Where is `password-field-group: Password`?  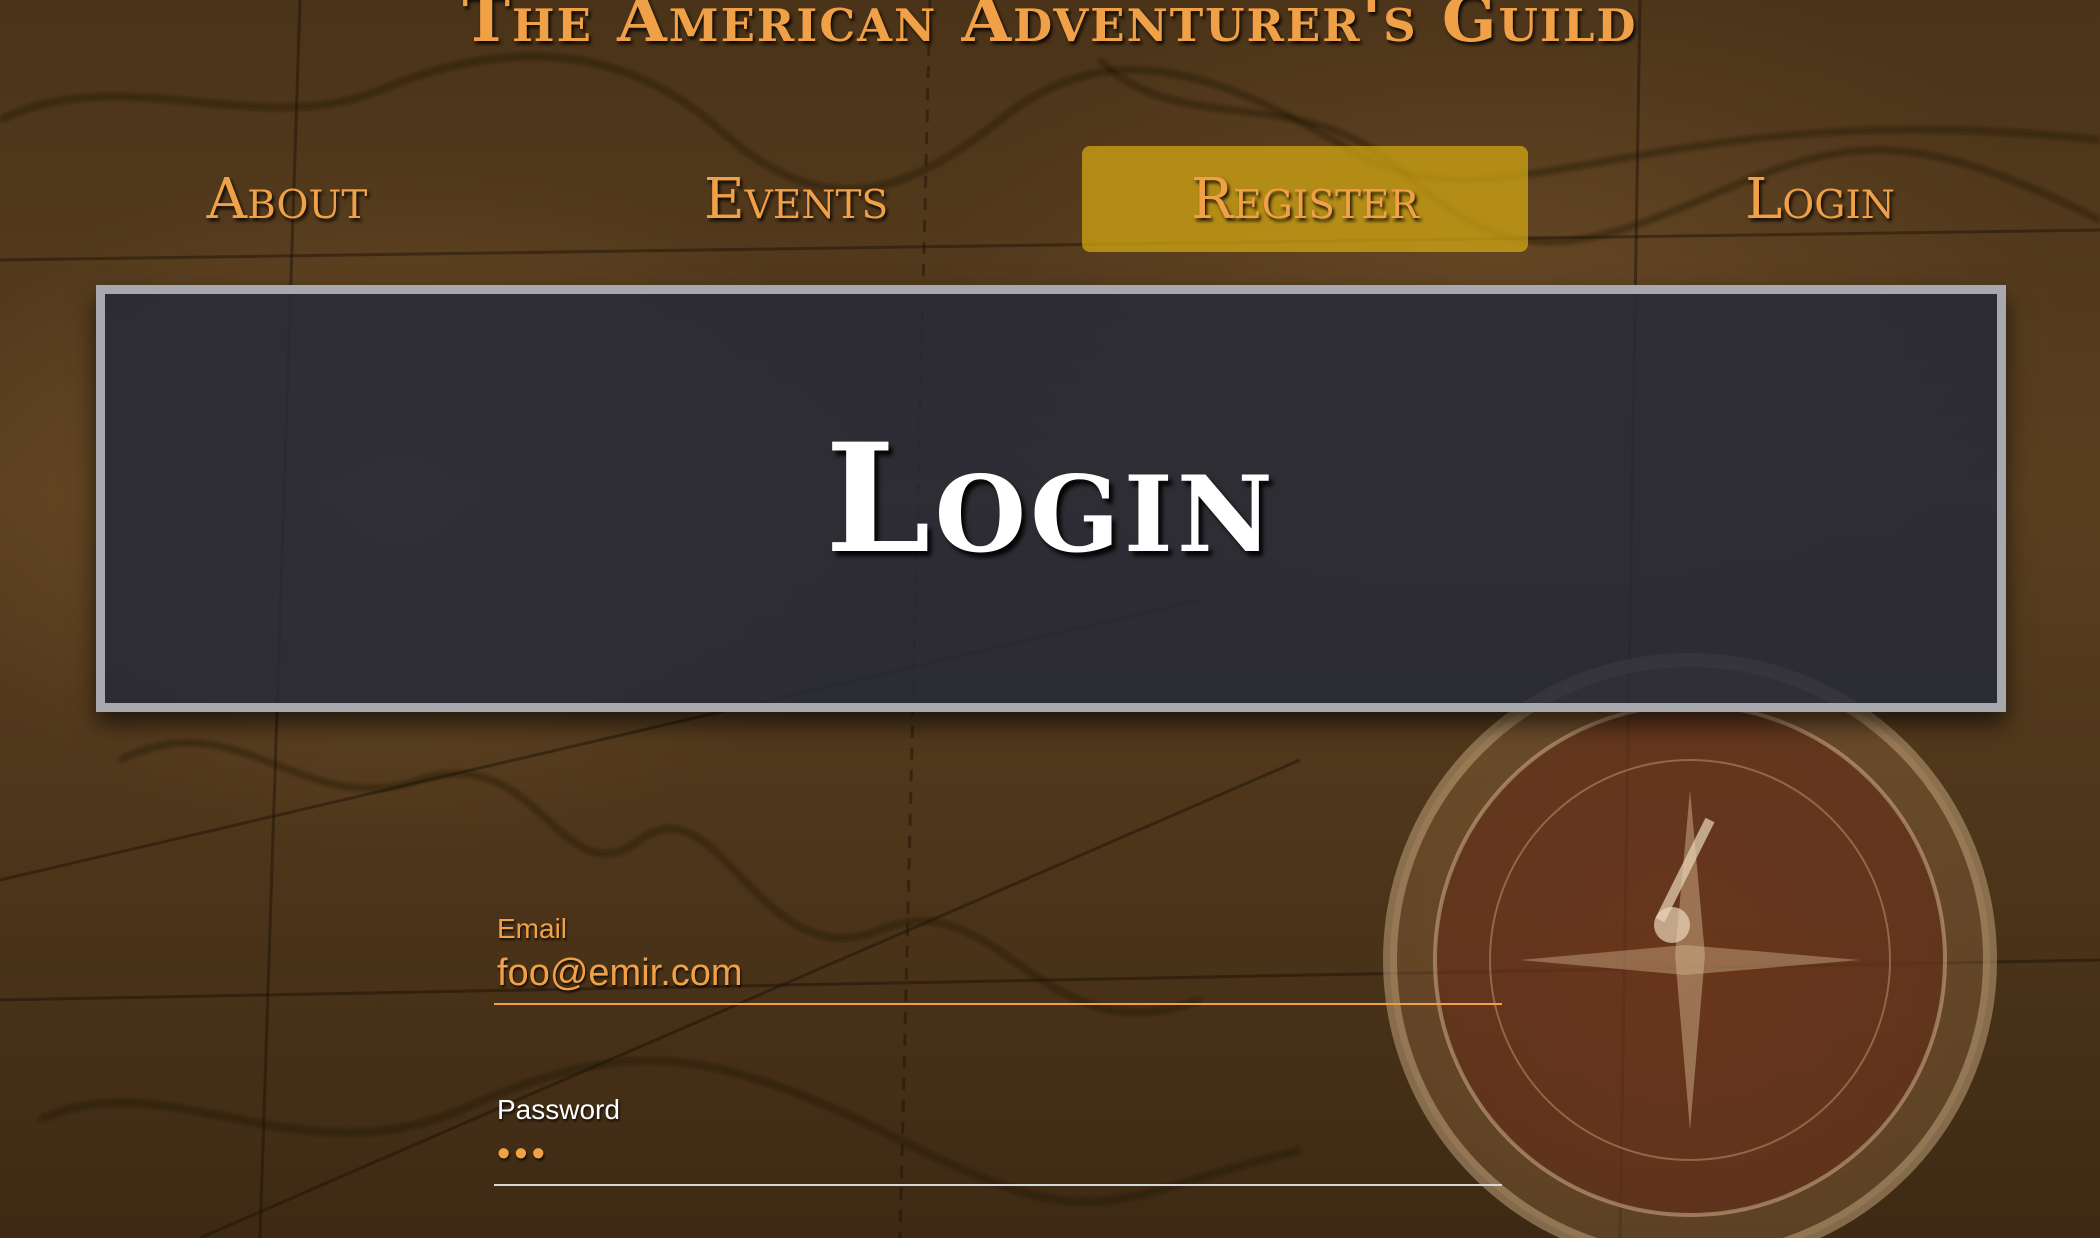 password-field-group: Password is located at coordinates (998, 1138).